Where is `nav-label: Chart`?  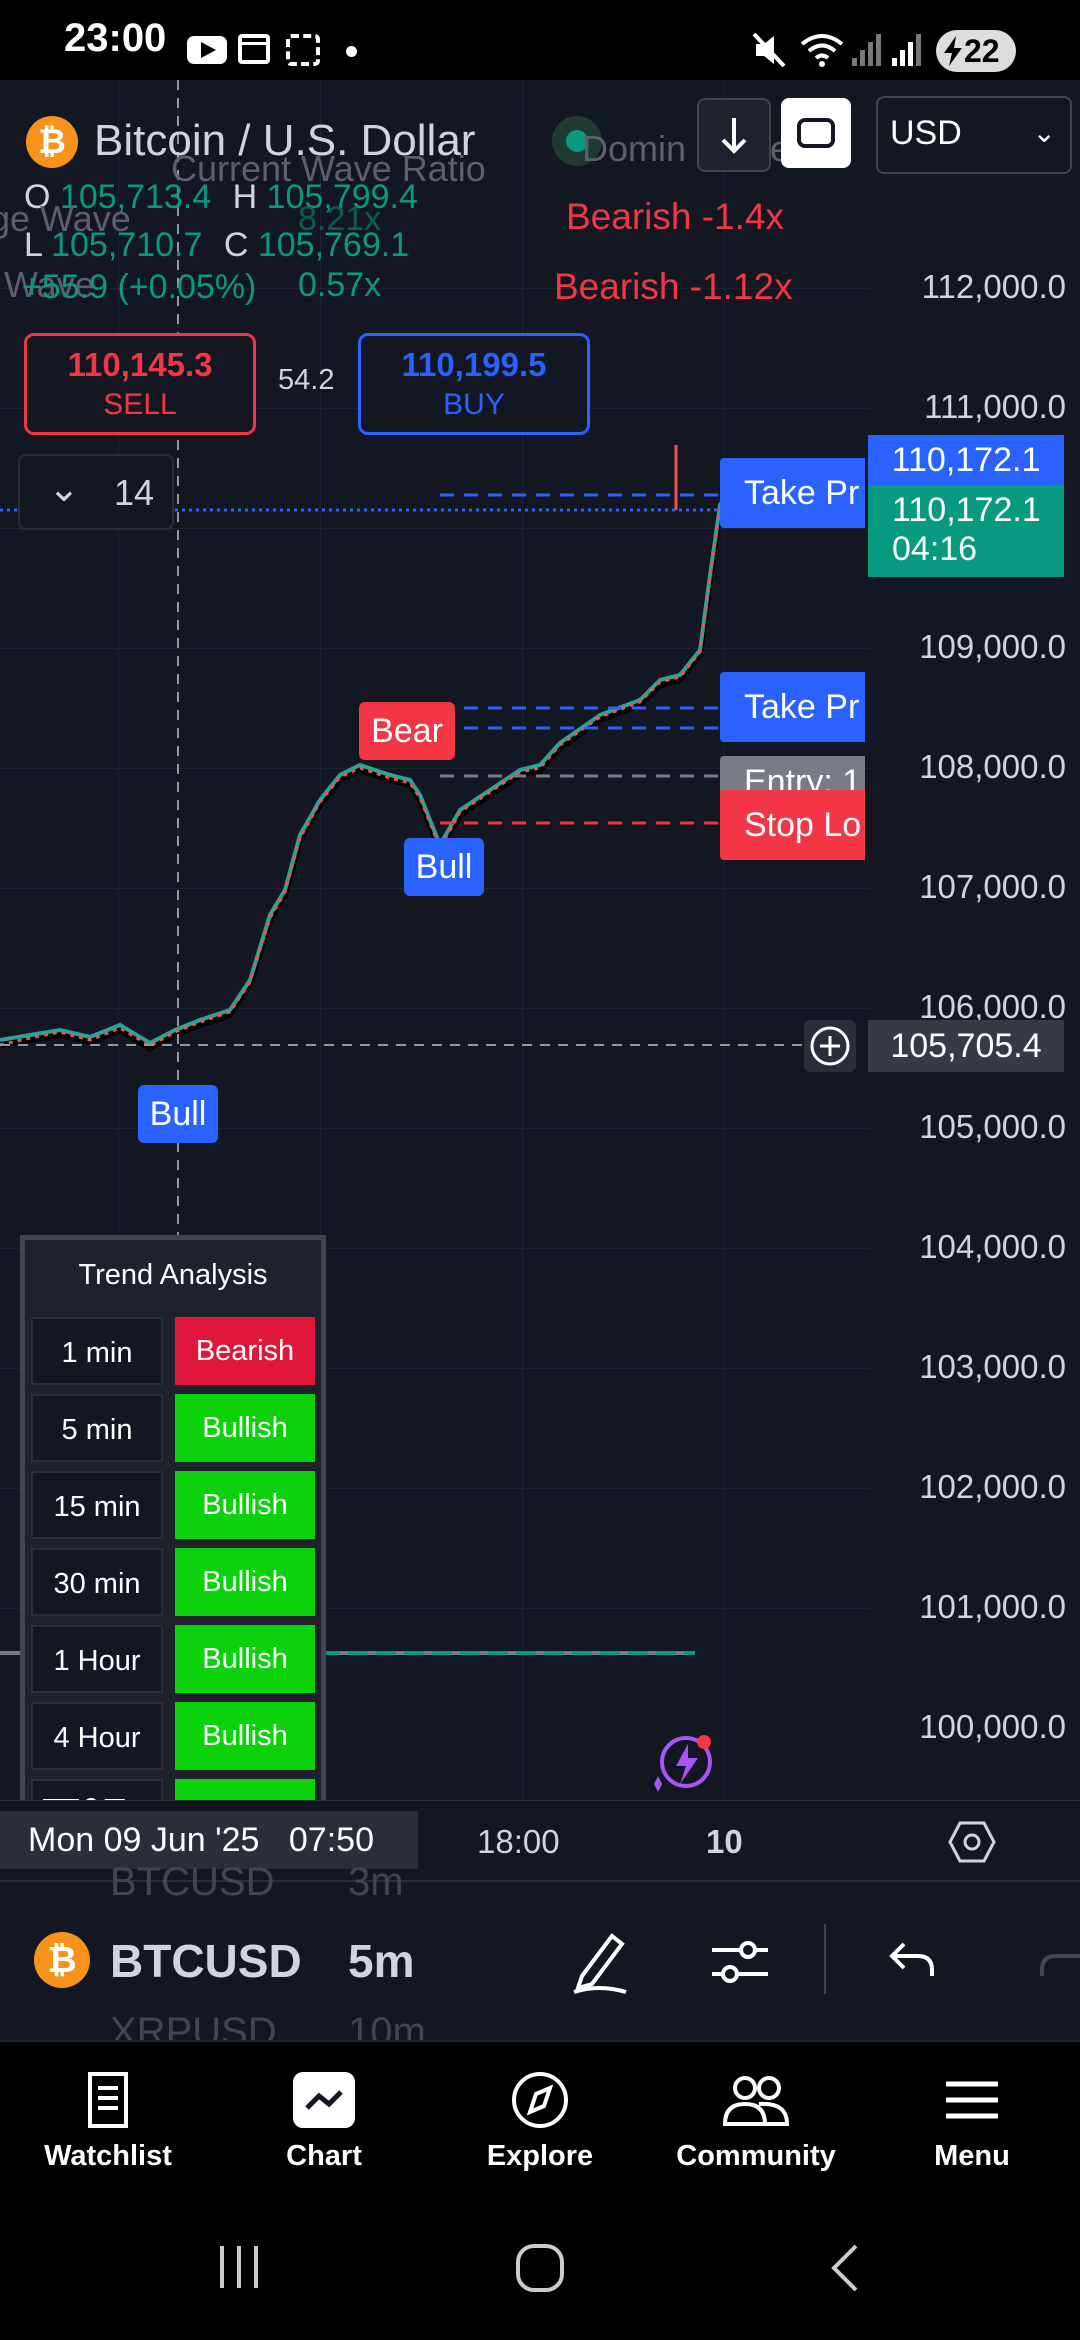
nav-label: Chart is located at coordinates (324, 2156).